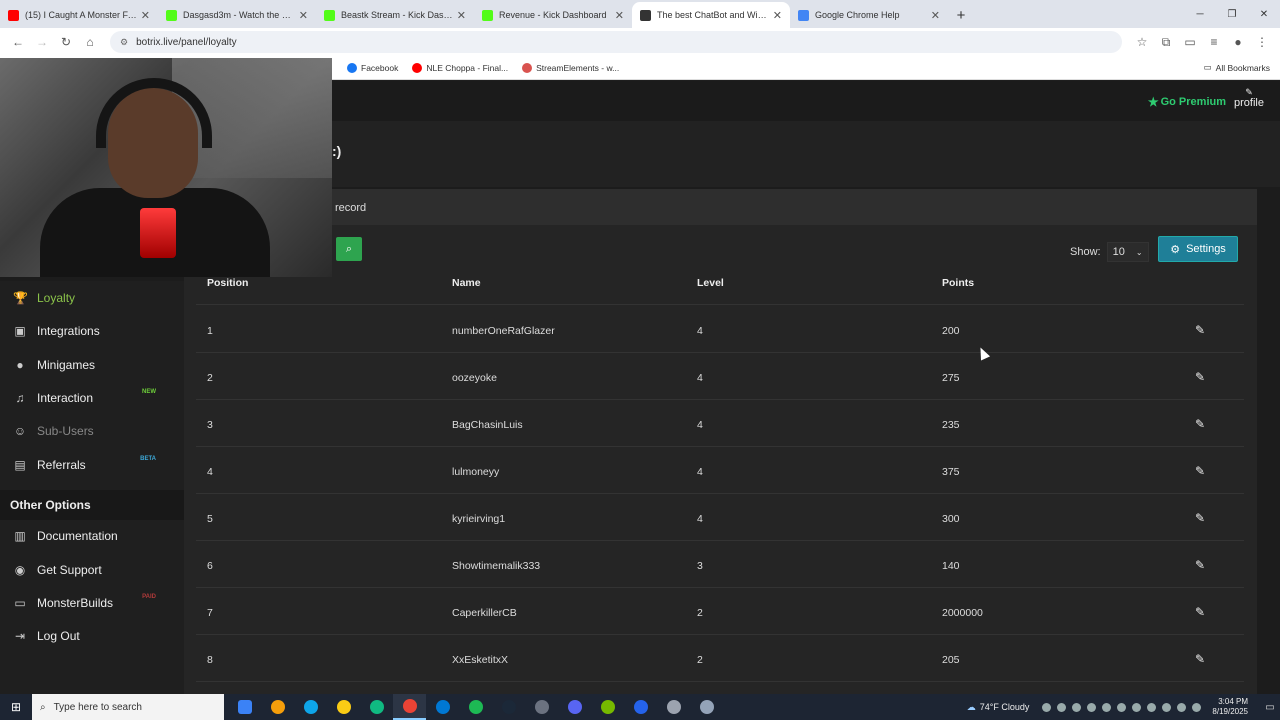  What do you see at coordinates (710, 283) in the screenshot?
I see `column-level: Level` at bounding box center [710, 283].